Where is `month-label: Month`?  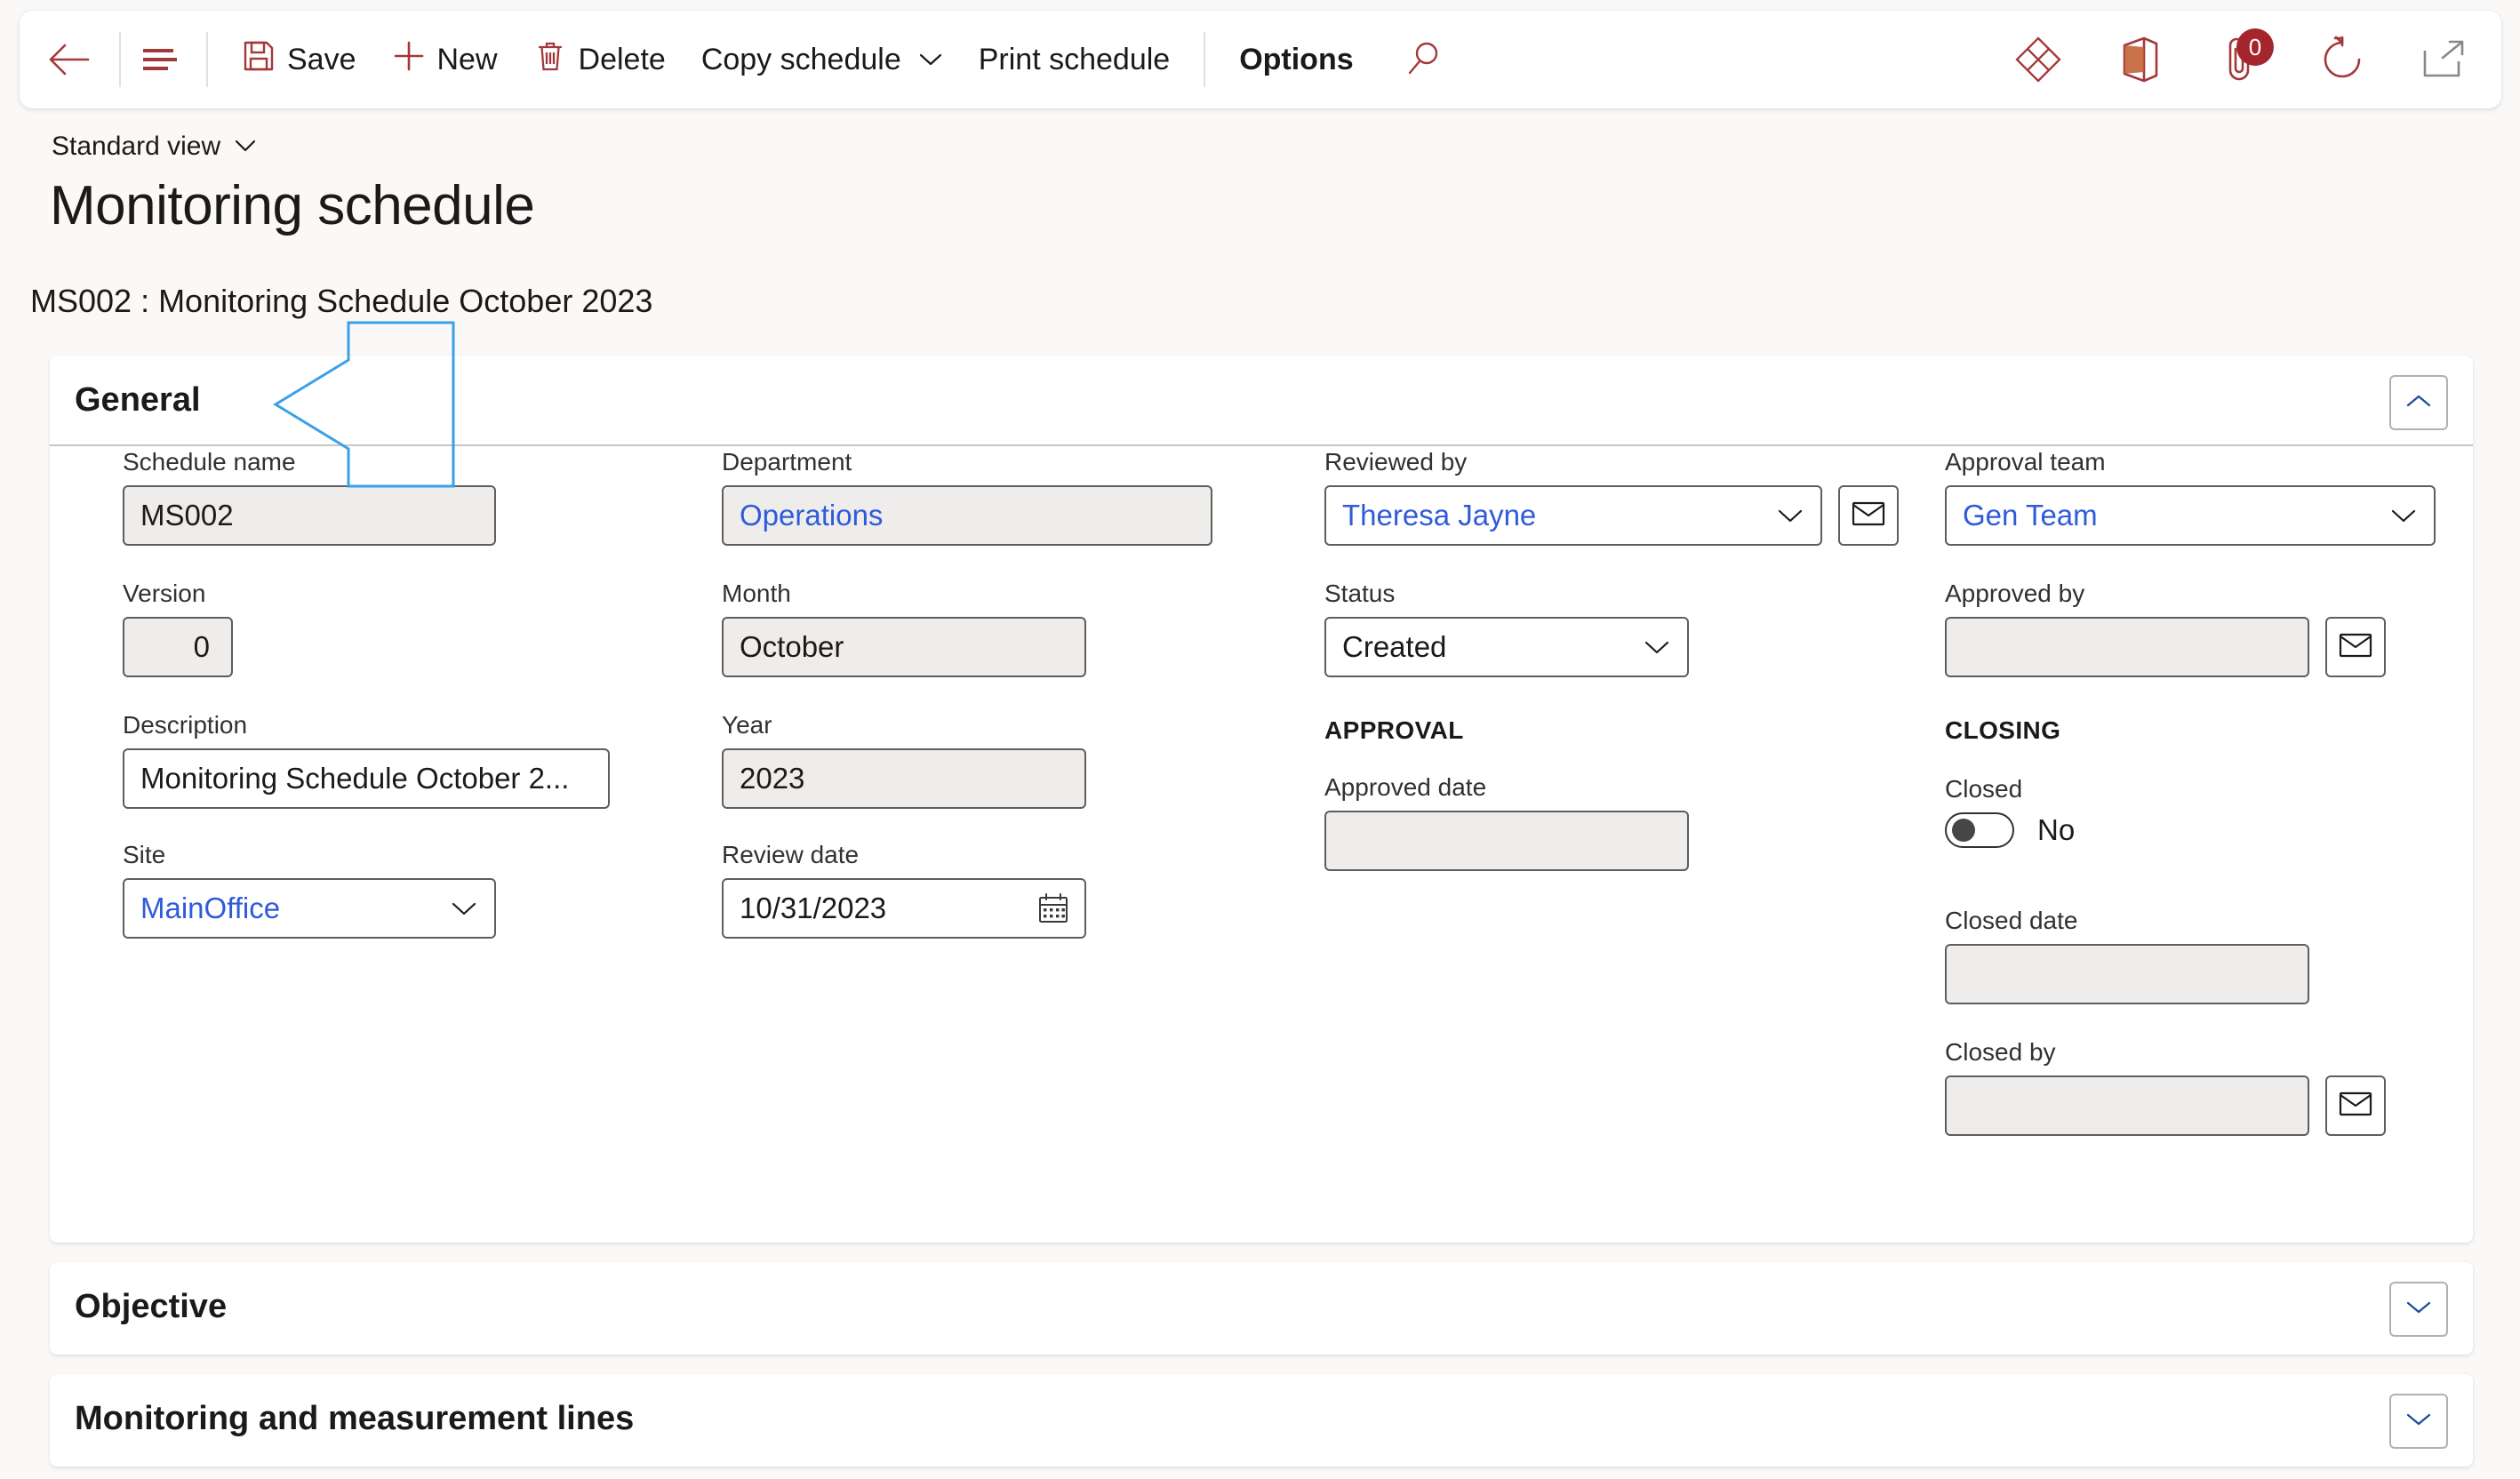 month-label: Month is located at coordinates (756, 593).